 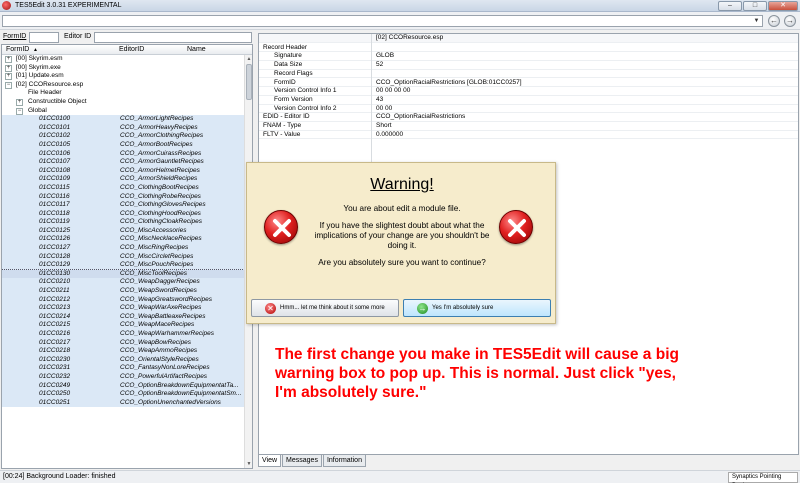 I want to click on close-button: ✕, so click(x=783, y=6).